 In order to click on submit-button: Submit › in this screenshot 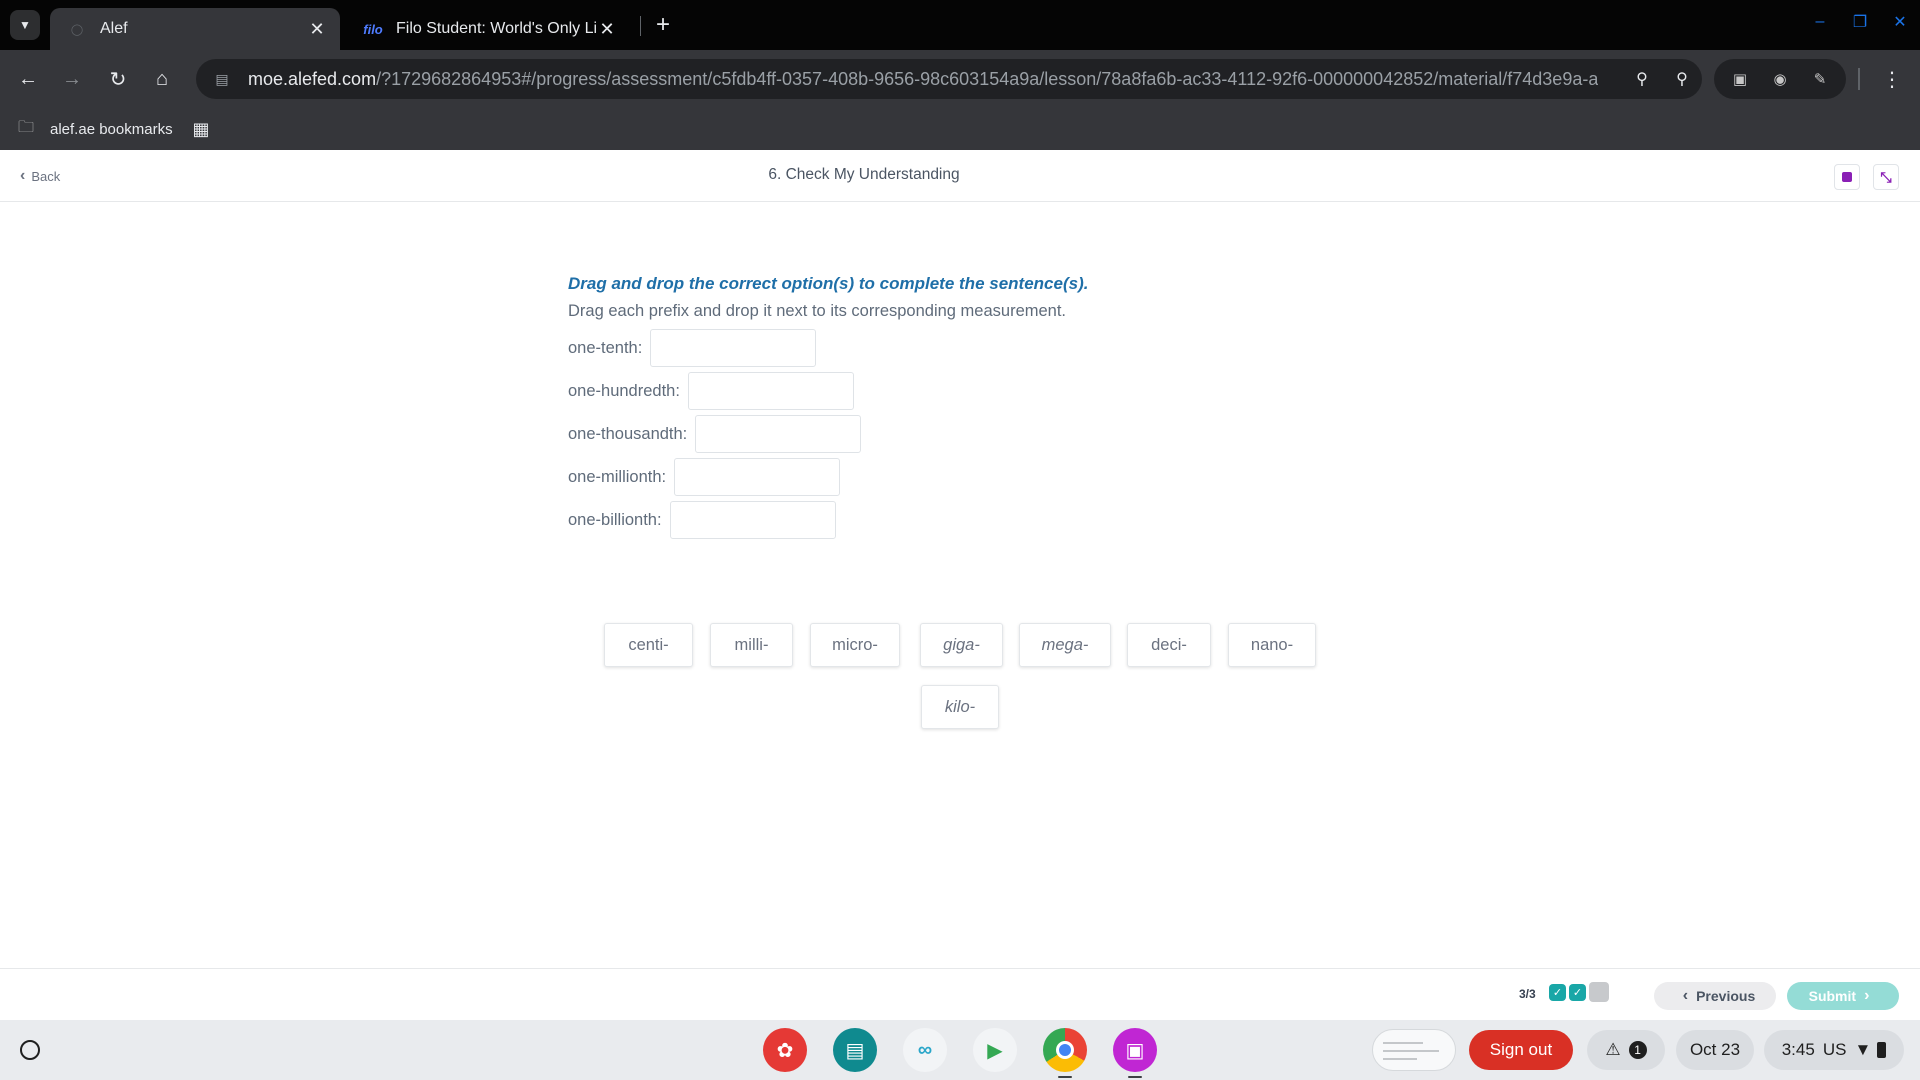, I will do `click(1843, 996)`.